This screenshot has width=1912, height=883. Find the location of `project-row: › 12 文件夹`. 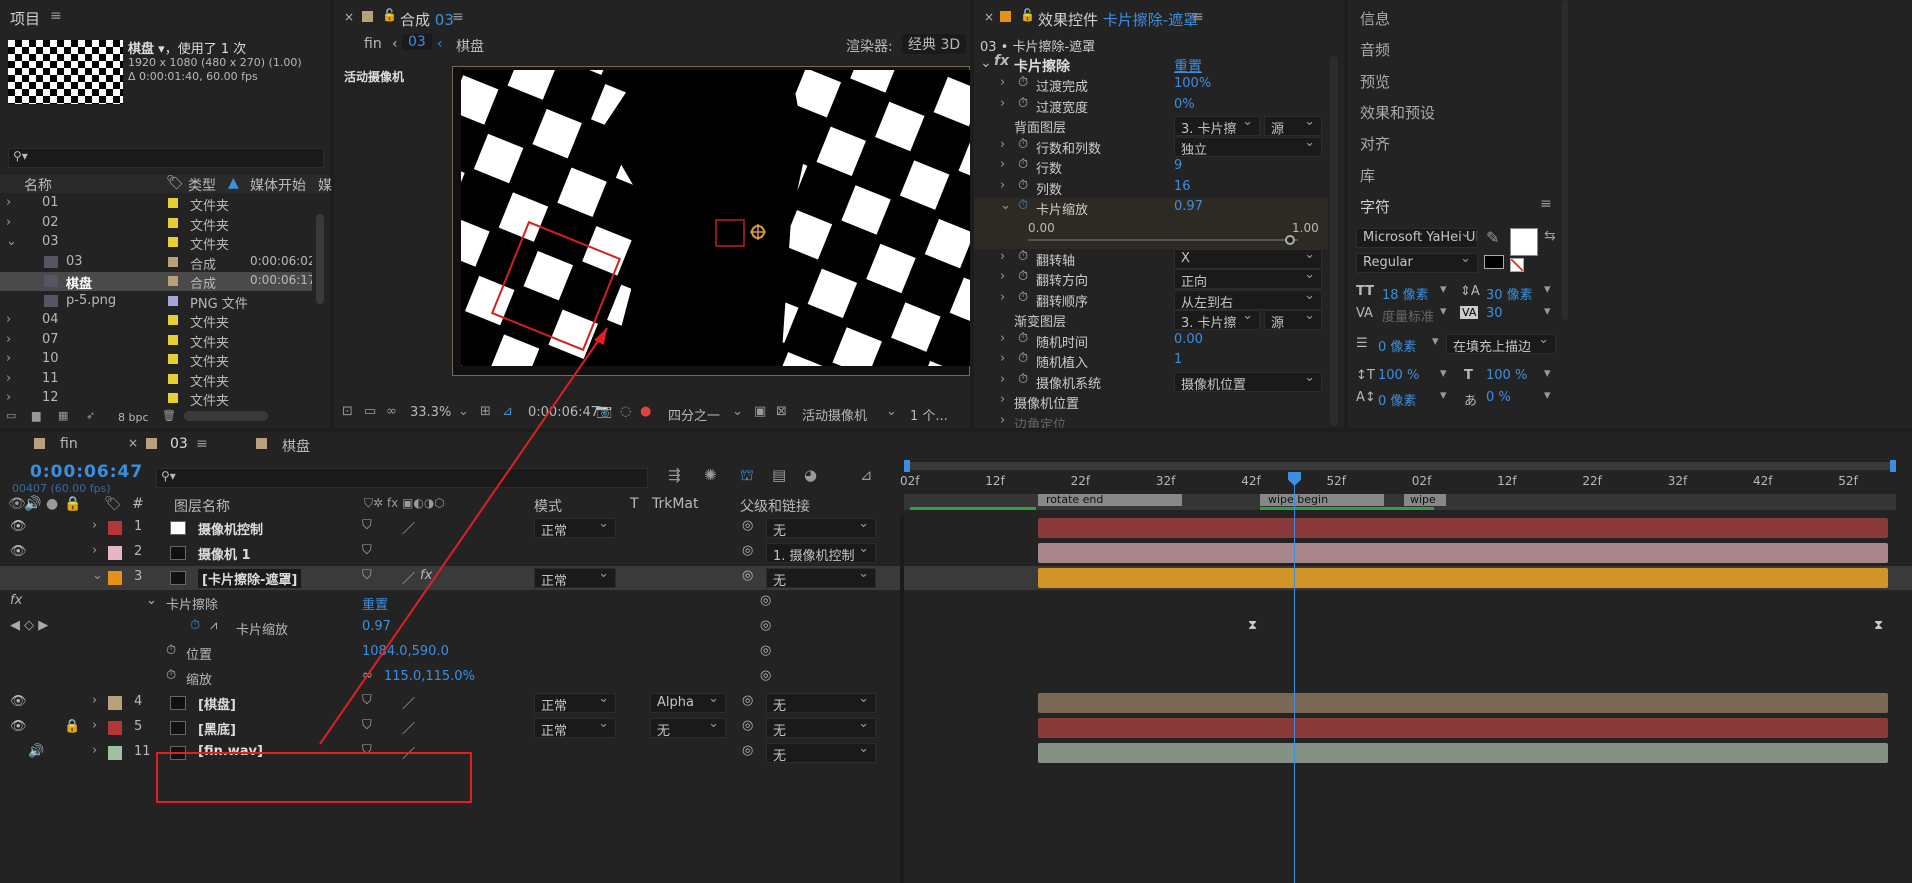

project-row: › 12 文件夹 is located at coordinates (156, 398).